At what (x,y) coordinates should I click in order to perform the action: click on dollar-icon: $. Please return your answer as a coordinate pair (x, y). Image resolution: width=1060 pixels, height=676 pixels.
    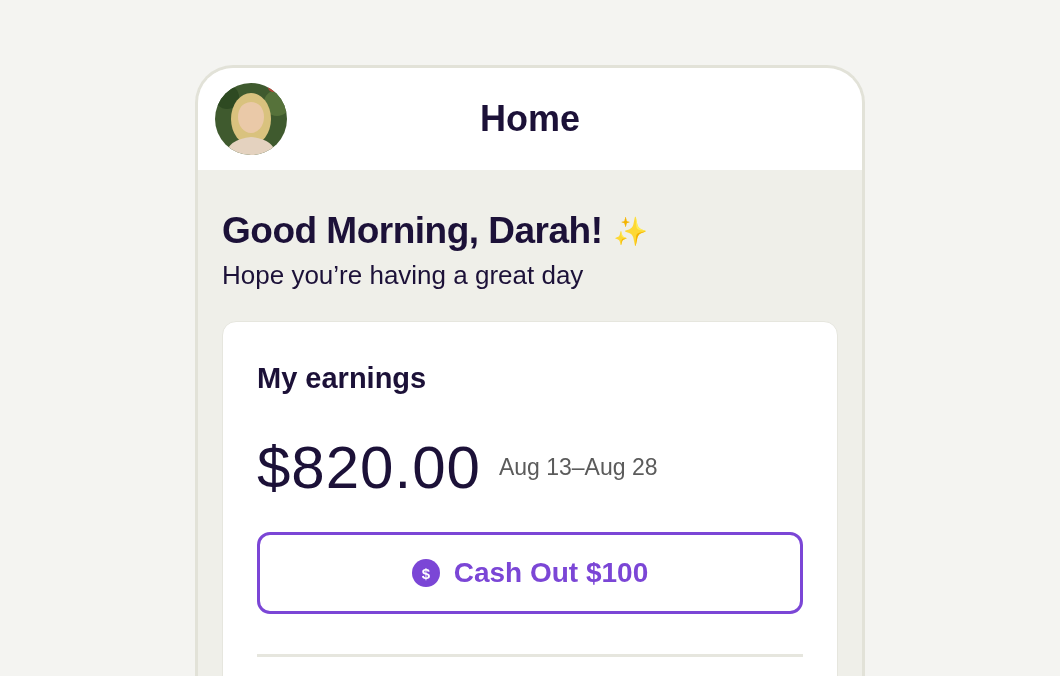
    Looking at the image, I should click on (425, 573).